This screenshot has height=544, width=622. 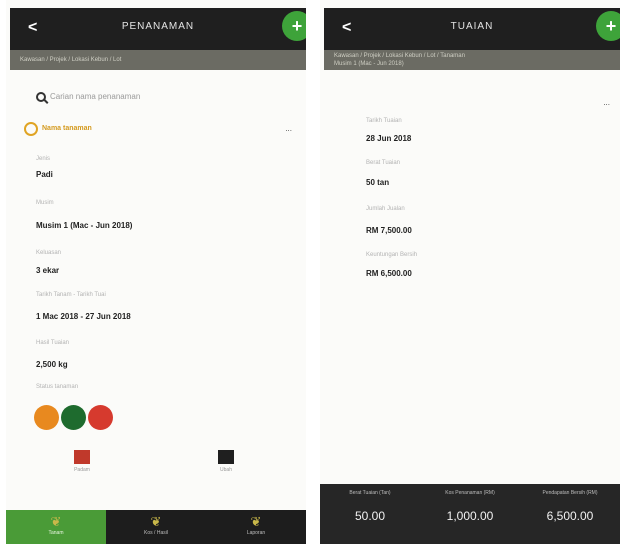 I want to click on page-title: PENANAMAN, so click(x=158, y=26).